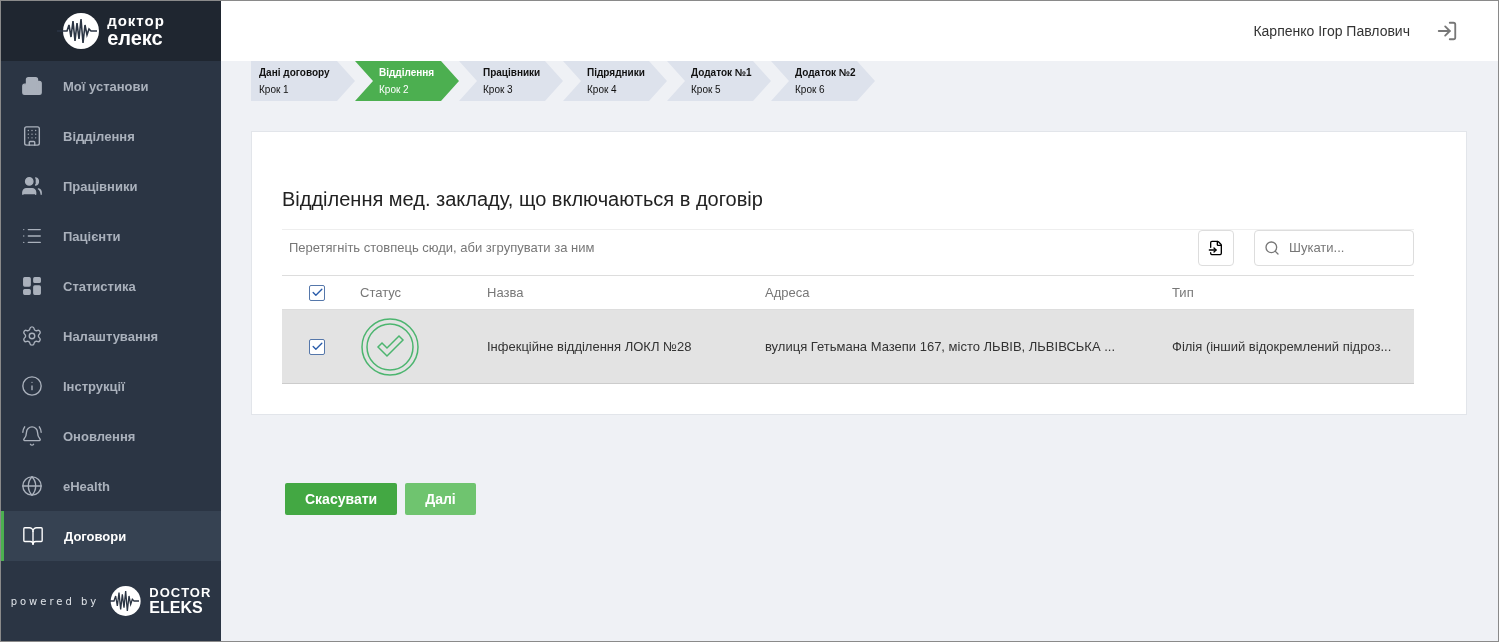  What do you see at coordinates (615, 81) in the screenshot?
I see `wizard-step: Підрядники Крок 4` at bounding box center [615, 81].